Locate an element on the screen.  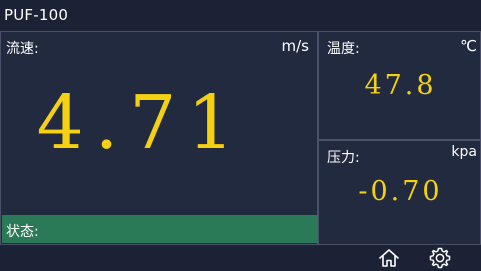
title-bar: PUF-100 is located at coordinates (240, 15).